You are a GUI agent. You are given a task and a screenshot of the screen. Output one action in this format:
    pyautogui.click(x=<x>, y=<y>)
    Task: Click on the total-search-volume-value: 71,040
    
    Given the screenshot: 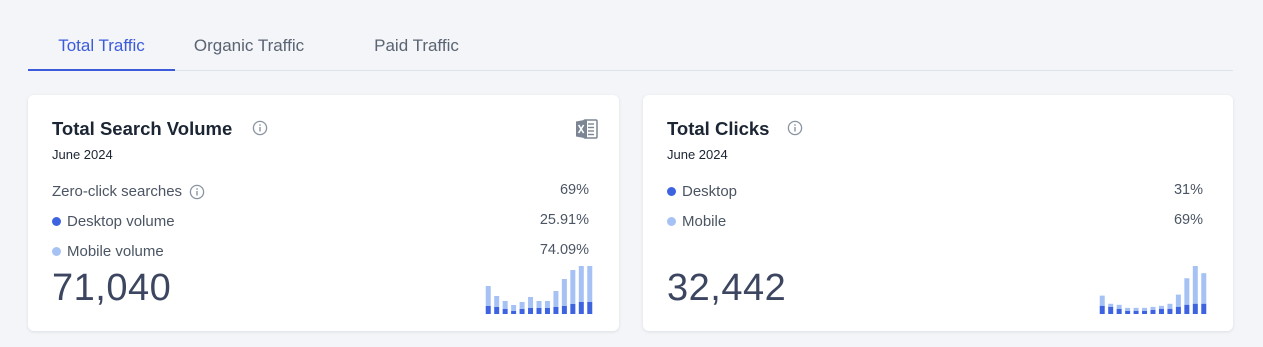 What is the action you would take?
    pyautogui.click(x=112, y=288)
    